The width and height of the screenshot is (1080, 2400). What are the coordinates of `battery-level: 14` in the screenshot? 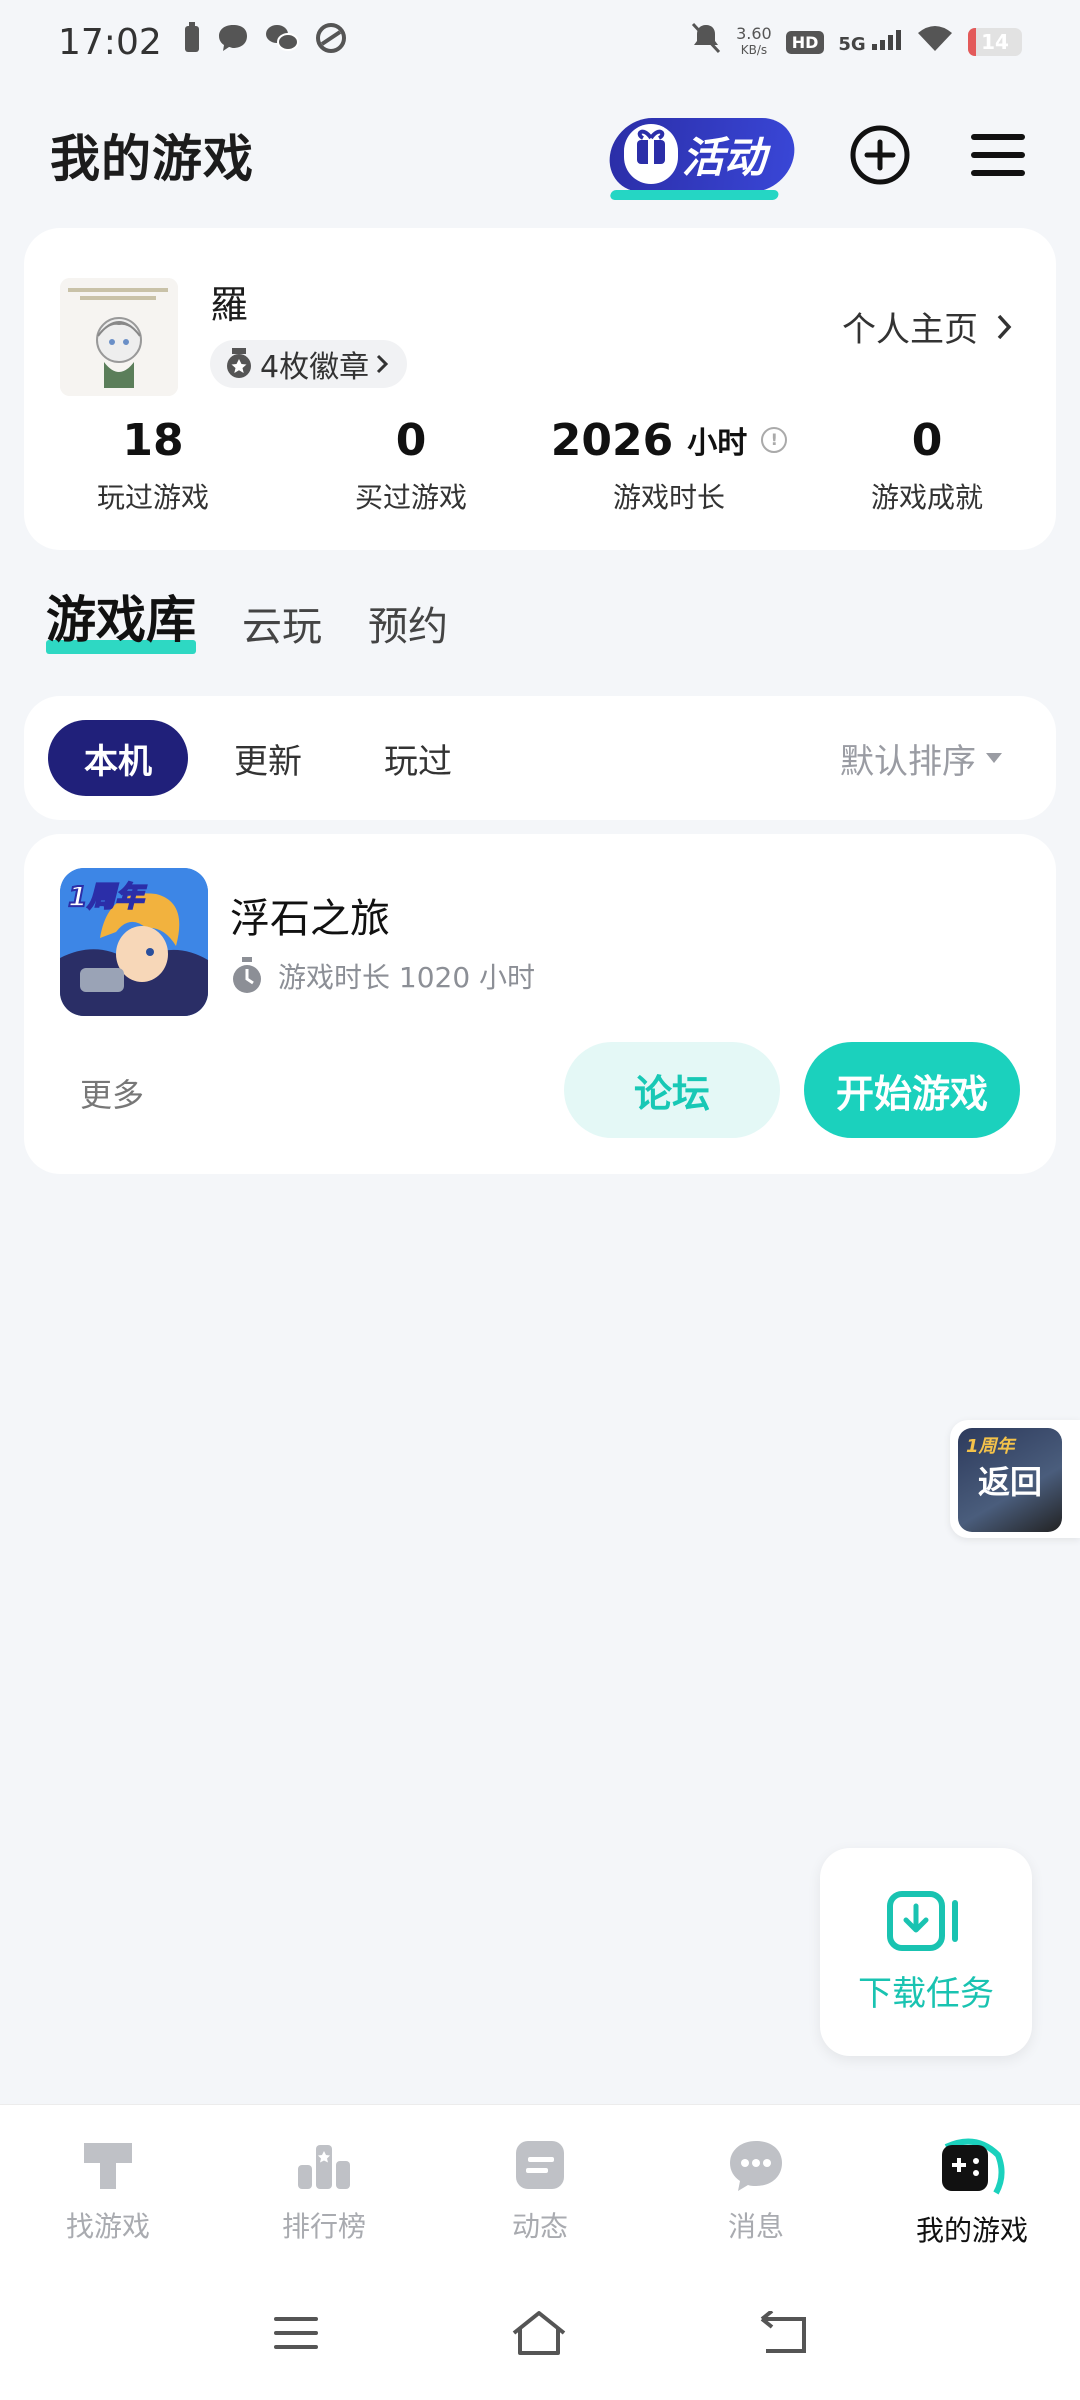 It's located at (995, 42).